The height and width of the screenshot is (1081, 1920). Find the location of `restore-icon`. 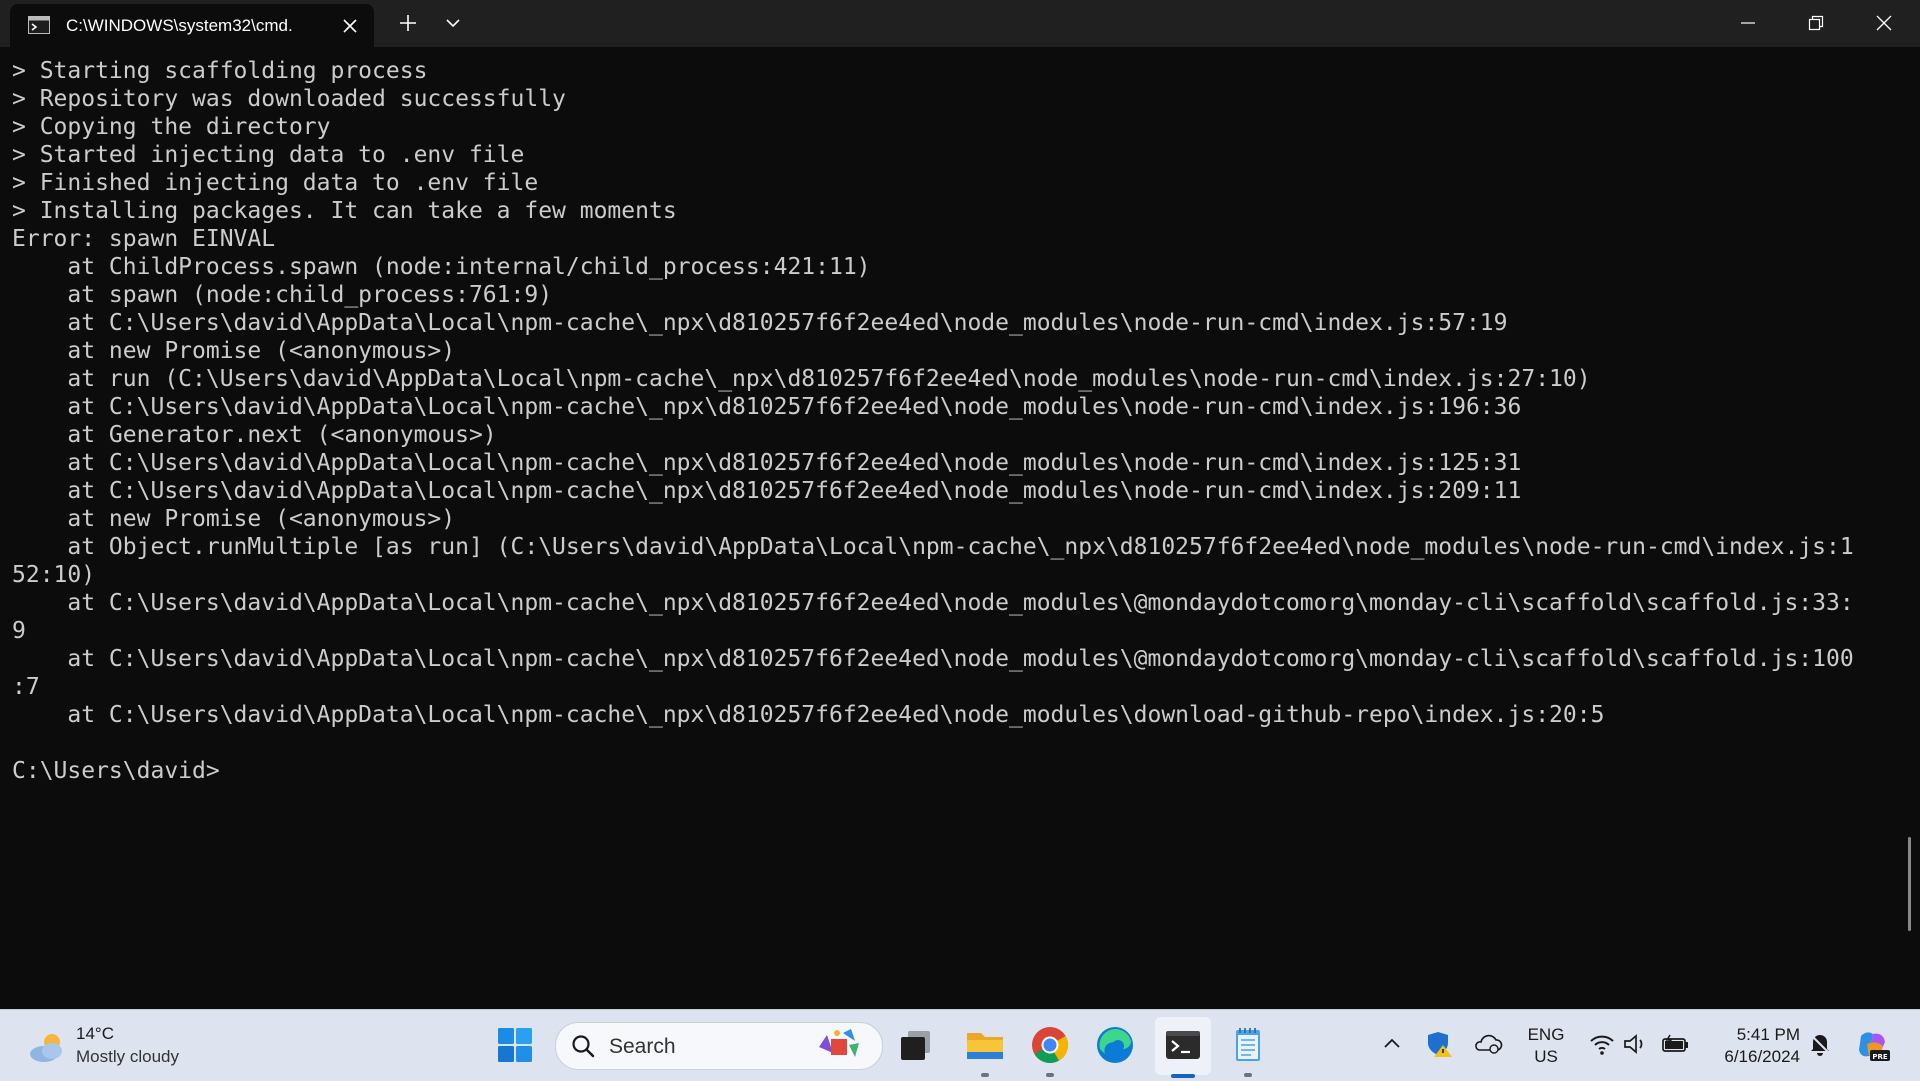

restore-icon is located at coordinates (1816, 23).